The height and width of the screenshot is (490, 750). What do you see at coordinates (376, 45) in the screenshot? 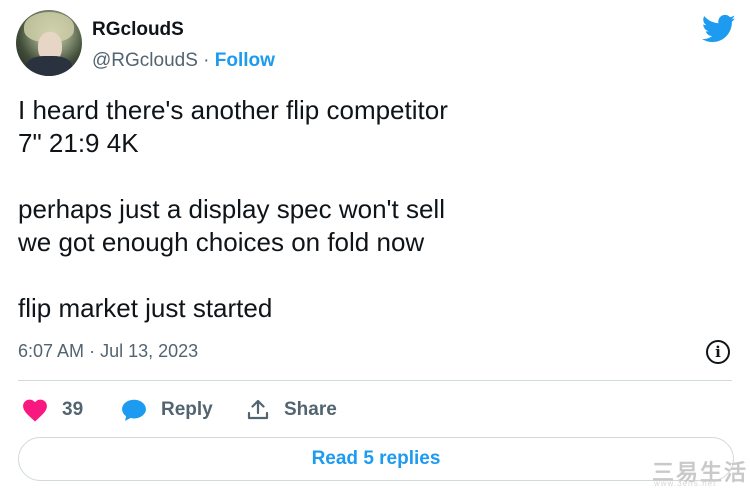
I see `tweet-header: RGcloudS @RGcloudS · Follow` at bounding box center [376, 45].